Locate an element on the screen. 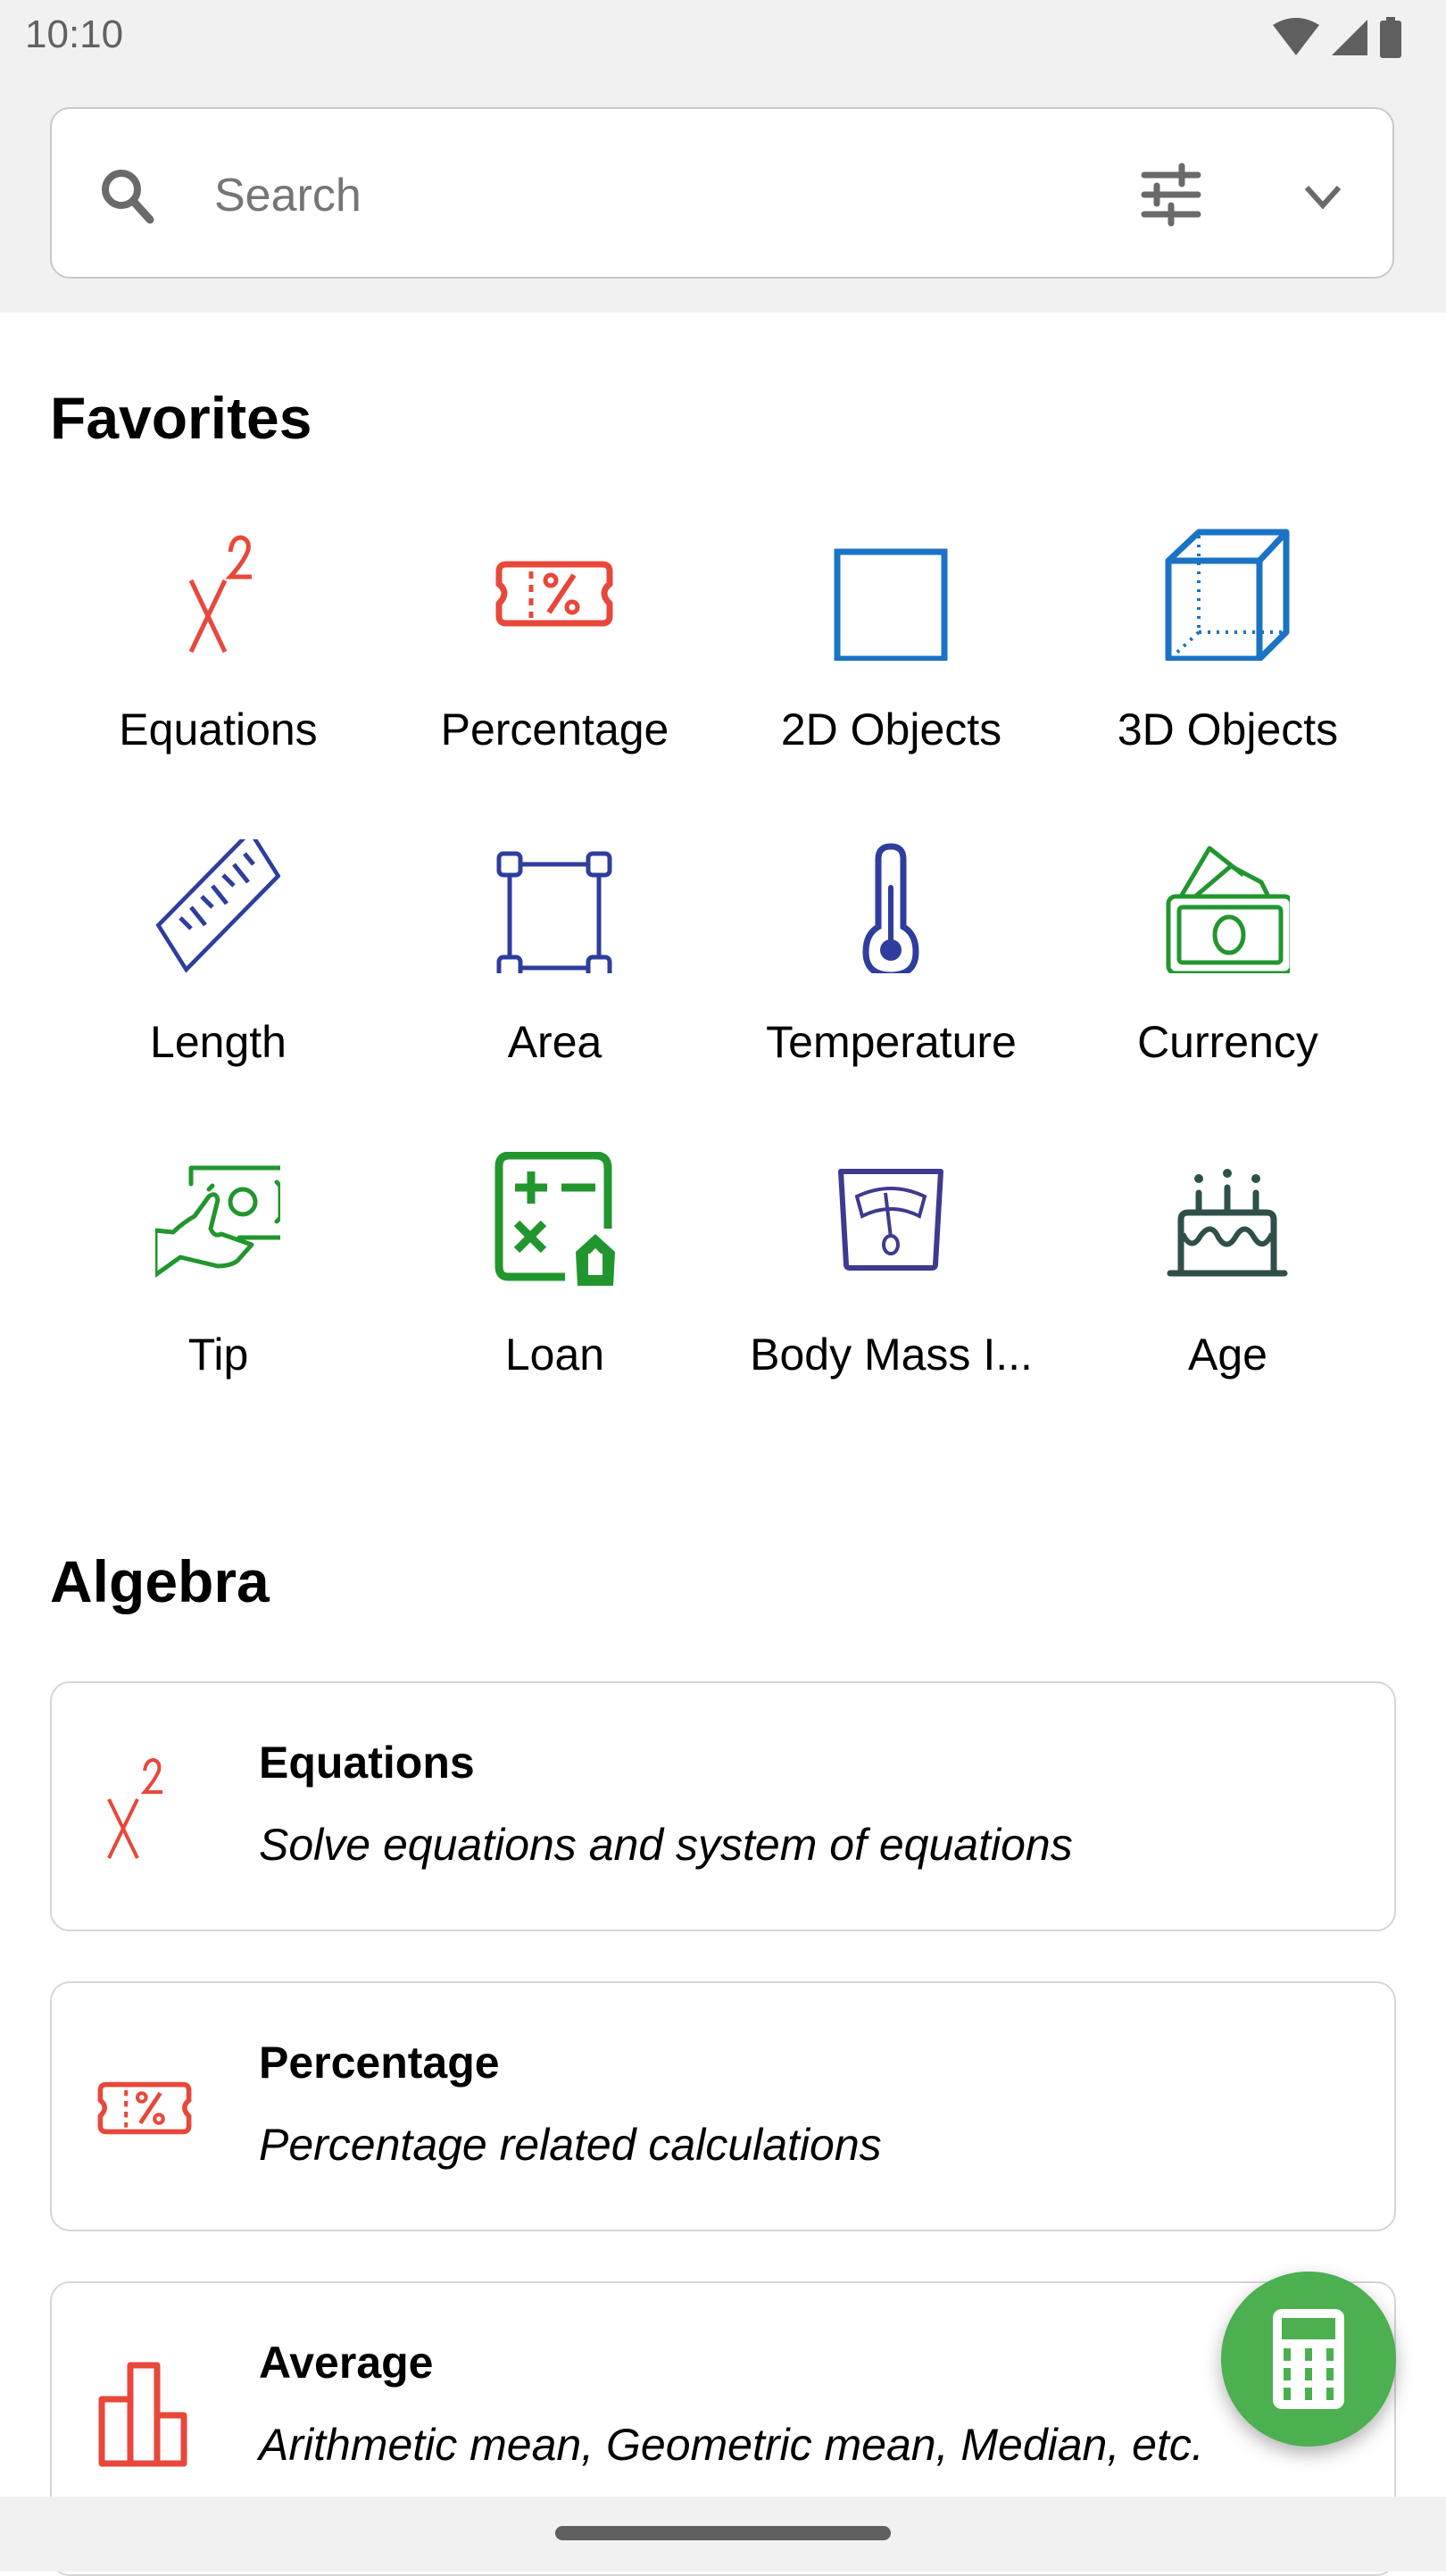 This screenshot has width=1446, height=2576. hand-money-icon is located at coordinates (217, 1221).